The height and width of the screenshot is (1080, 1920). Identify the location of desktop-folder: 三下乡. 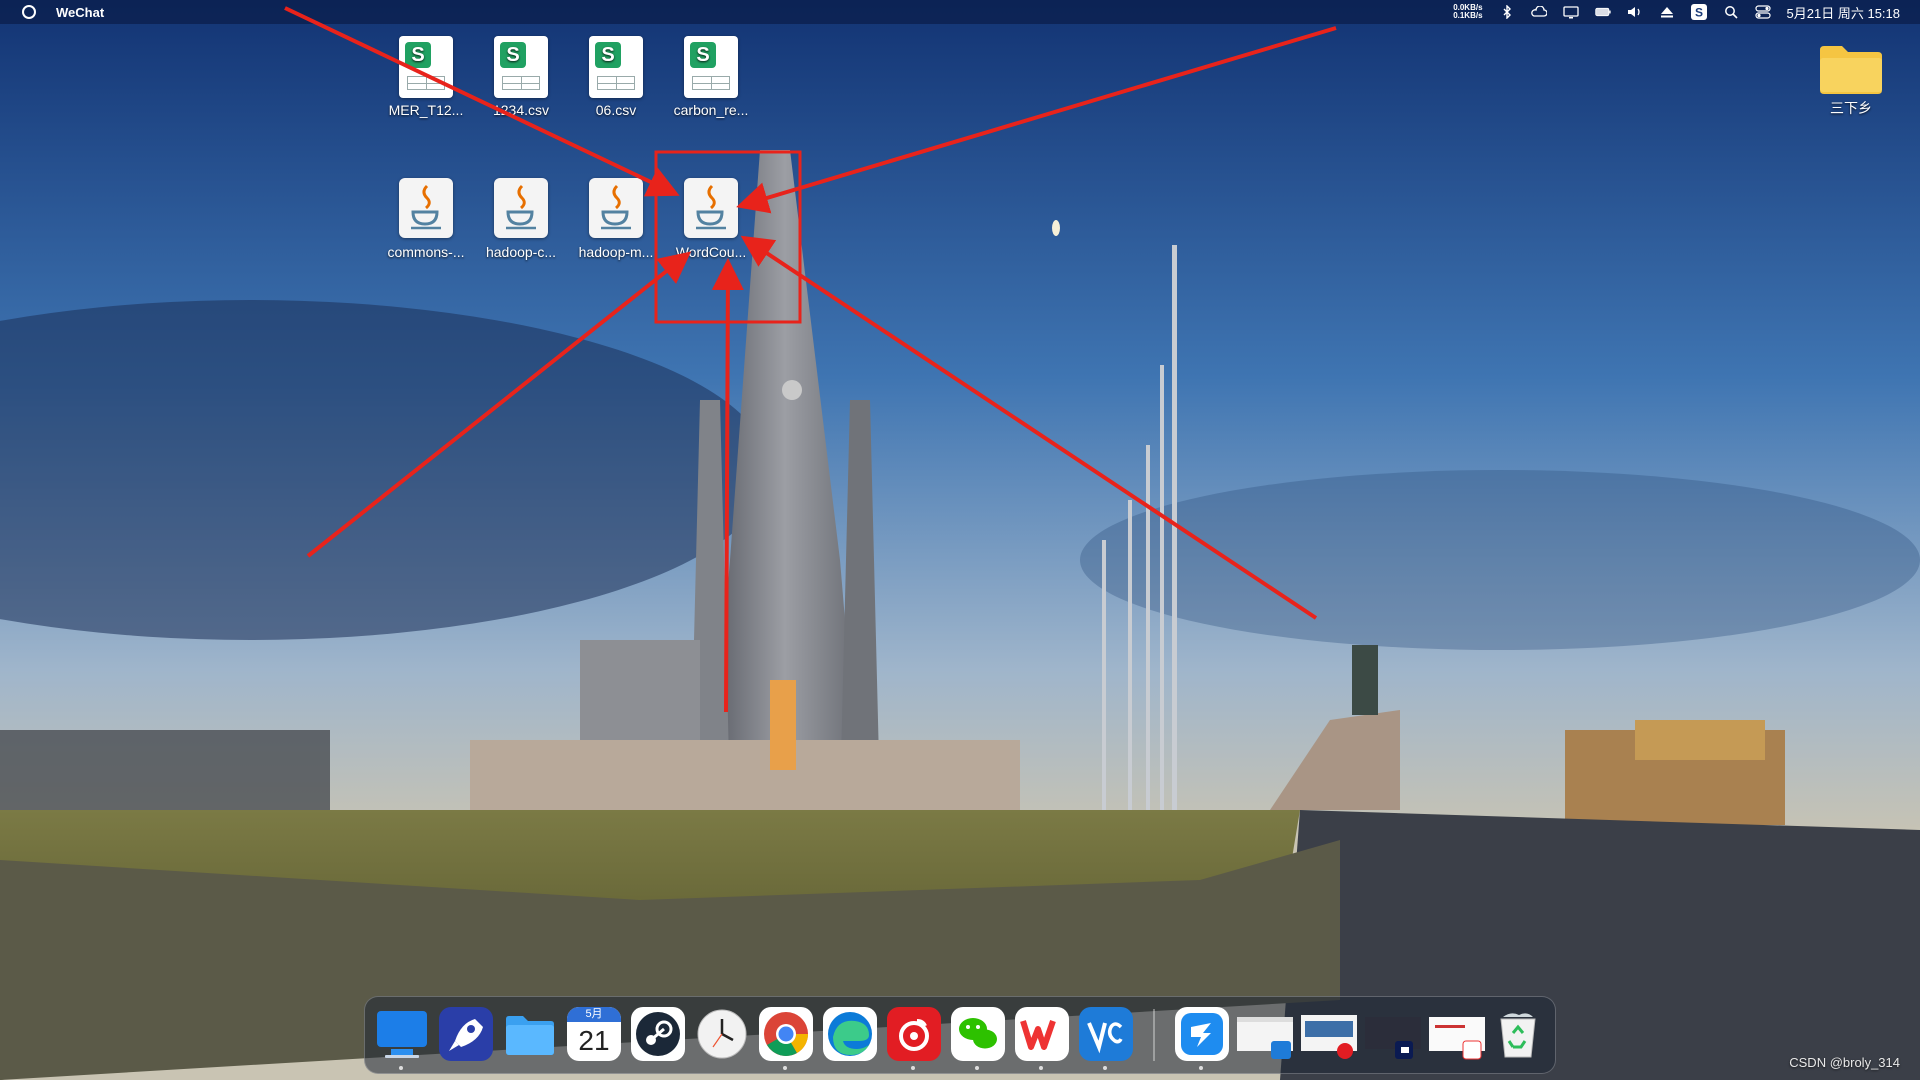
(1851, 77).